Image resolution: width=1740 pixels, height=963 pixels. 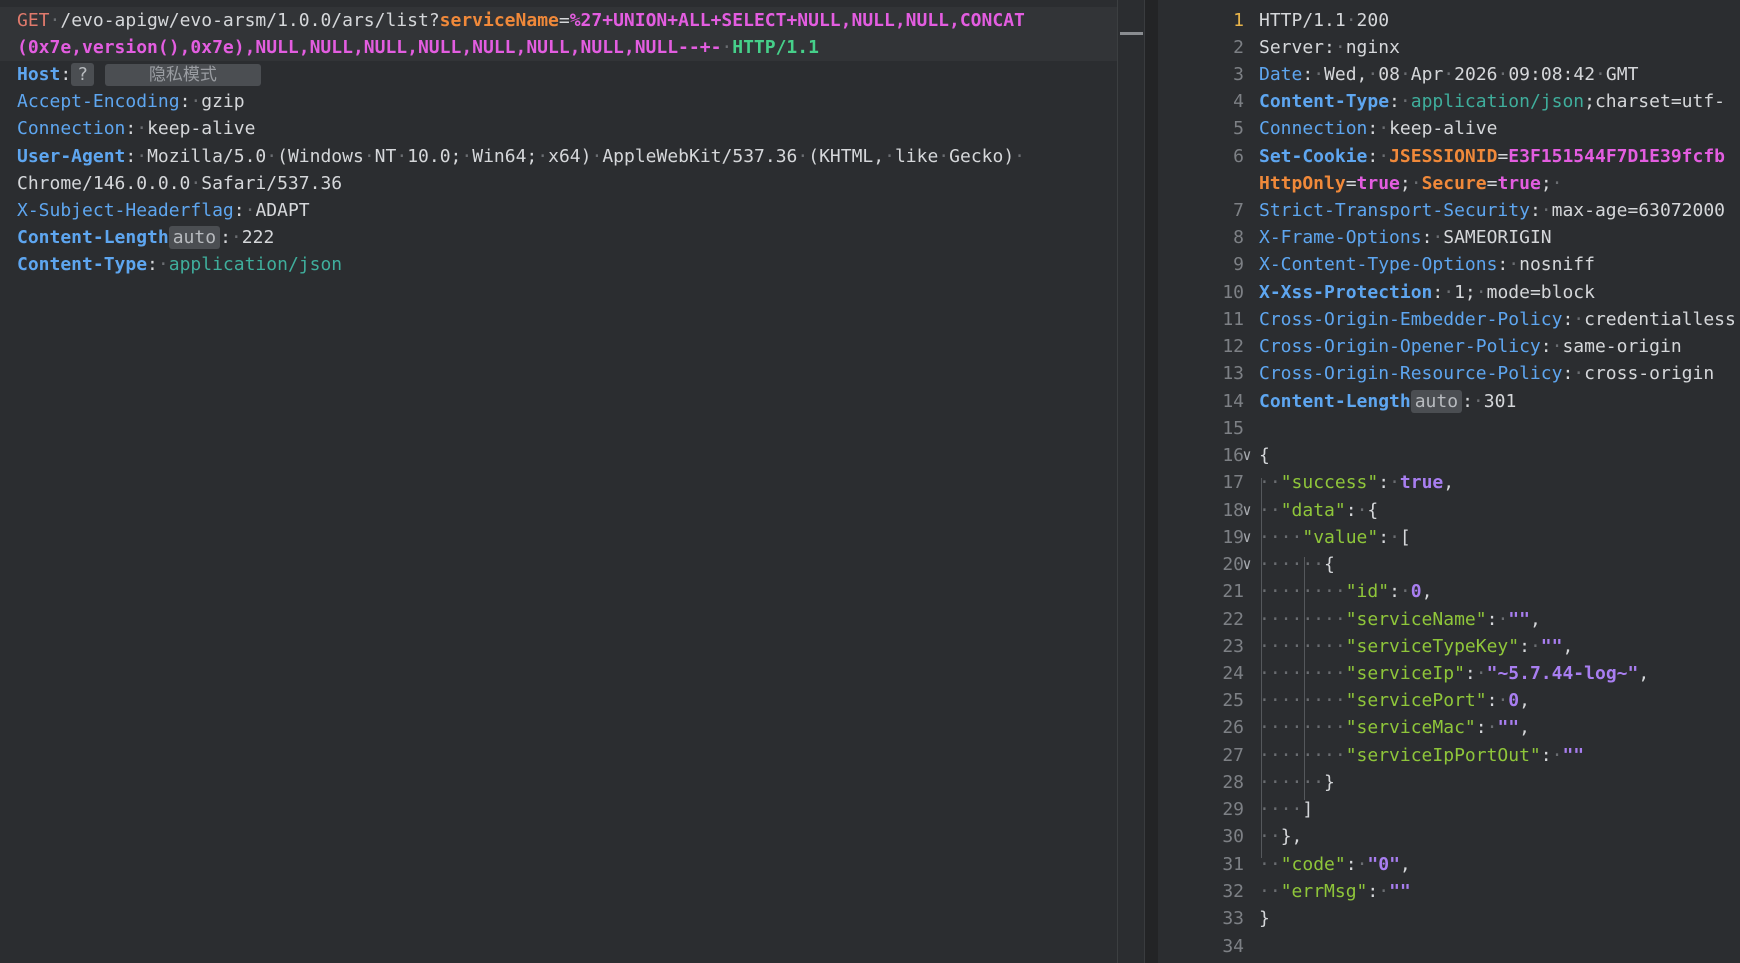 I want to click on scrollbar-thumb, so click(x=1131, y=33).